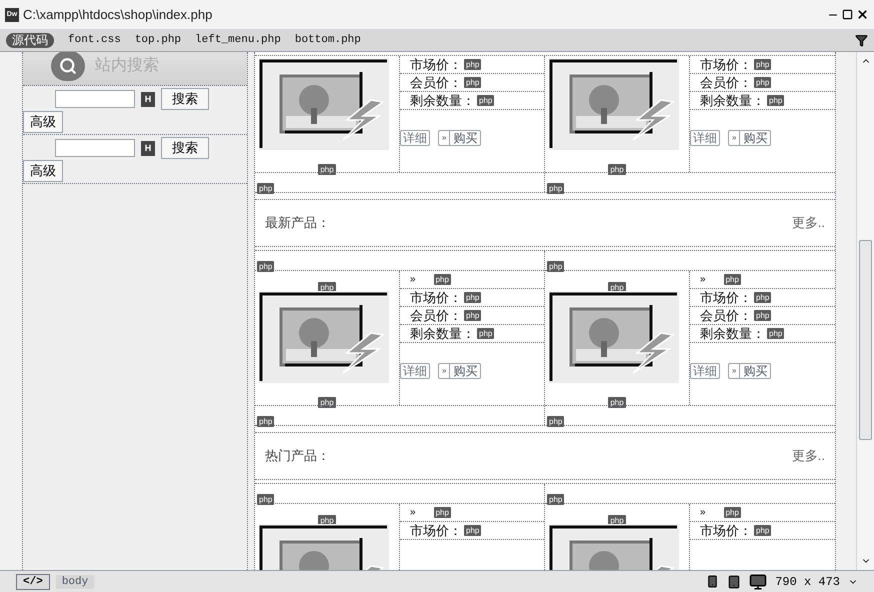 The width and height of the screenshot is (874, 592). Describe the element at coordinates (117, 15) in the screenshot. I see `window-title: C:\xampp\htdocs\shop\index.php` at that location.